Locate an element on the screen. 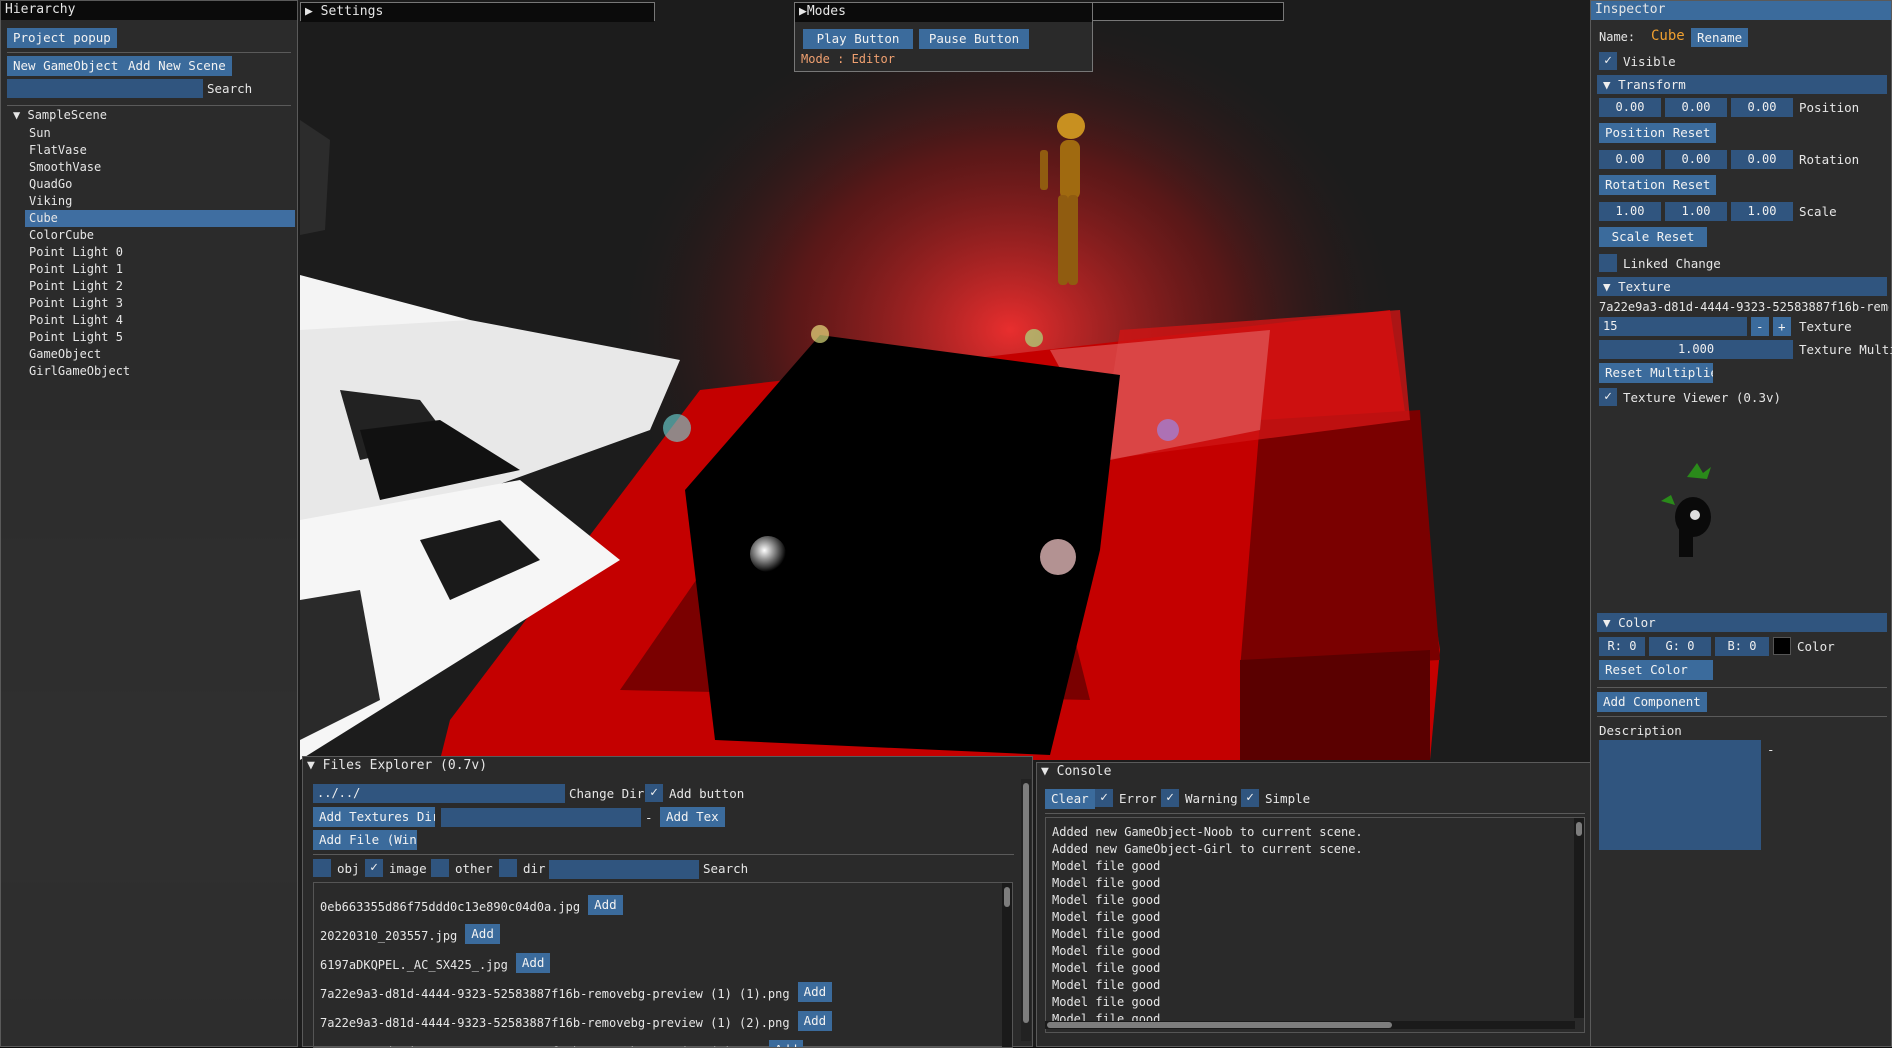  hierarchy-search-input is located at coordinates (105, 88).